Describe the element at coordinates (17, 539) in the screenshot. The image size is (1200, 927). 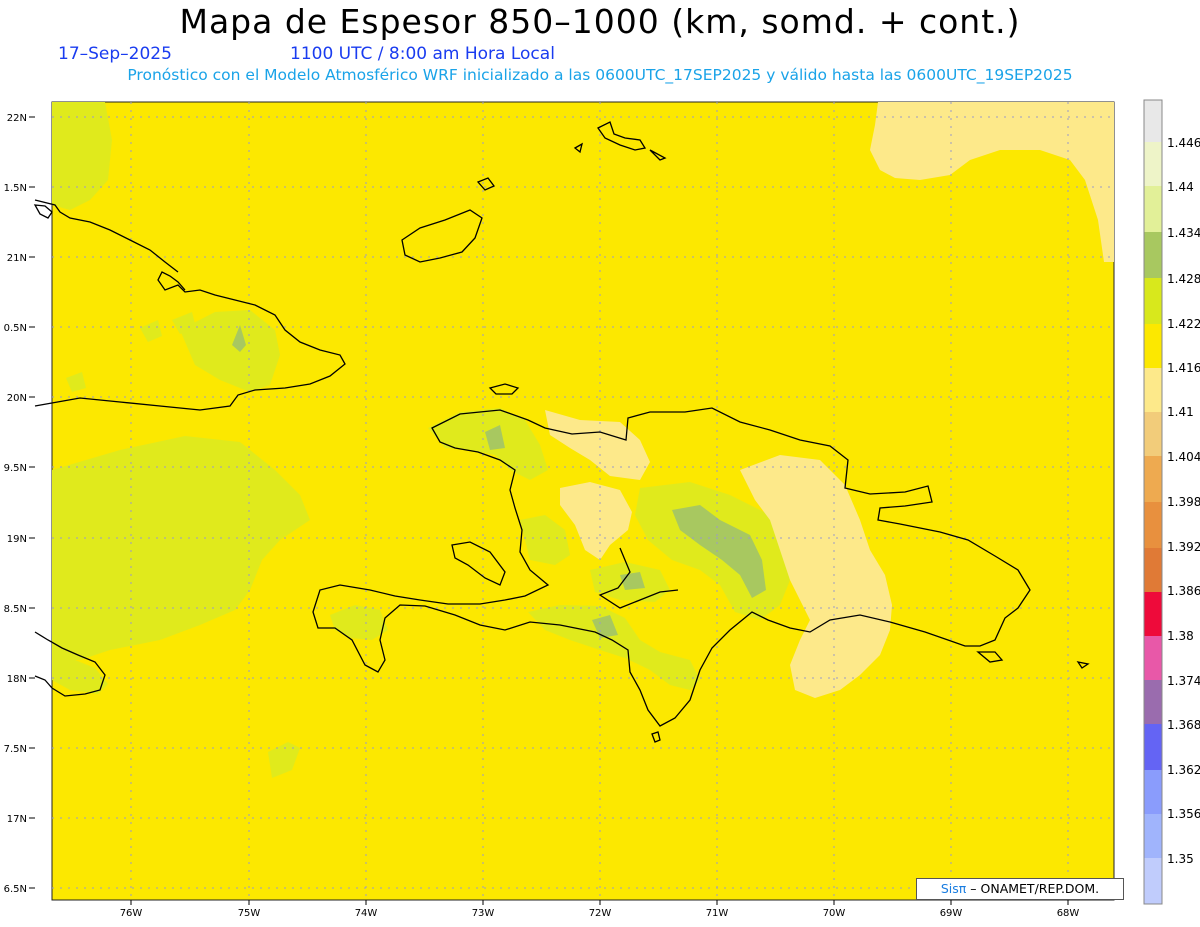
I see `lat-label: 19N` at that location.